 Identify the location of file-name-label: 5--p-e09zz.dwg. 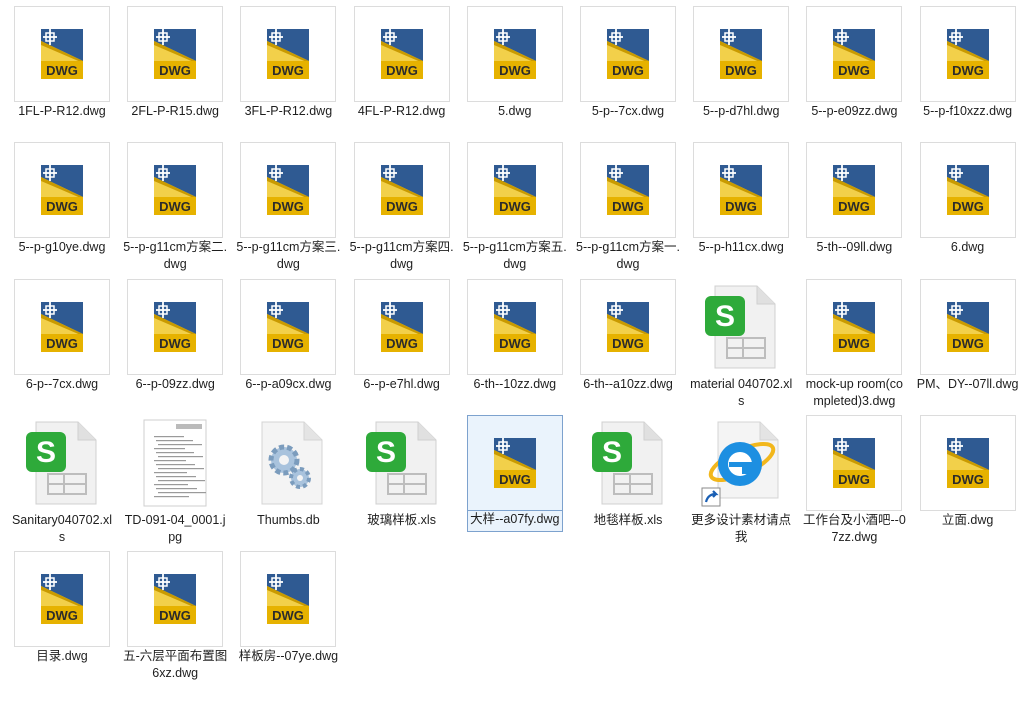
(854, 111).